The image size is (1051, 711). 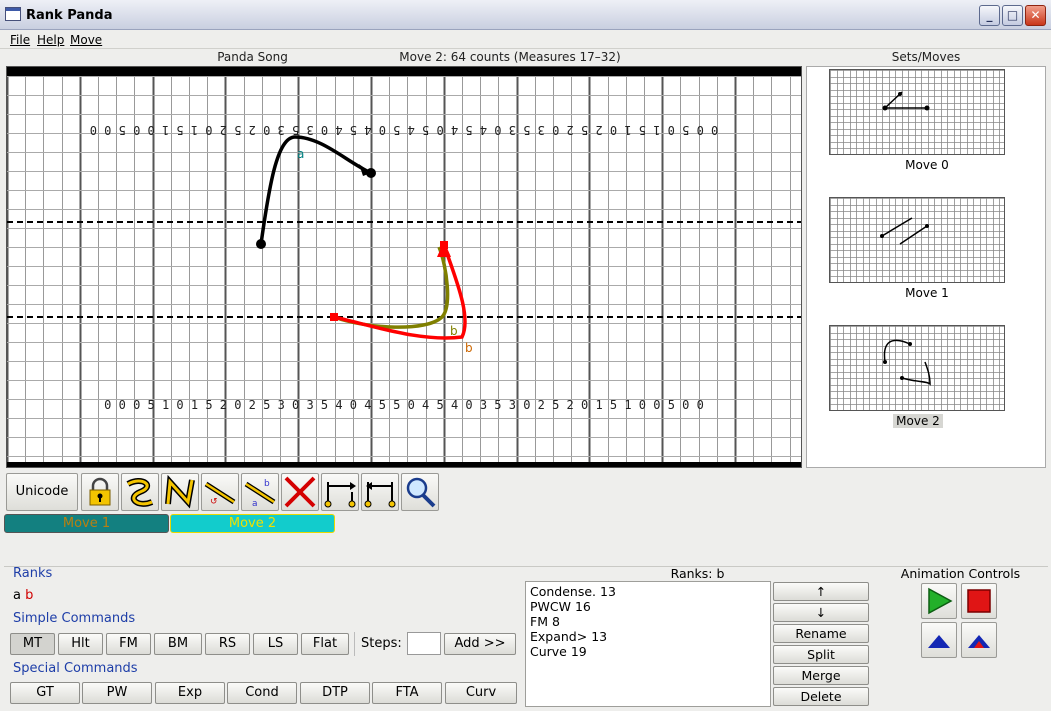 I want to click on move-1-grid, so click(x=917, y=240).